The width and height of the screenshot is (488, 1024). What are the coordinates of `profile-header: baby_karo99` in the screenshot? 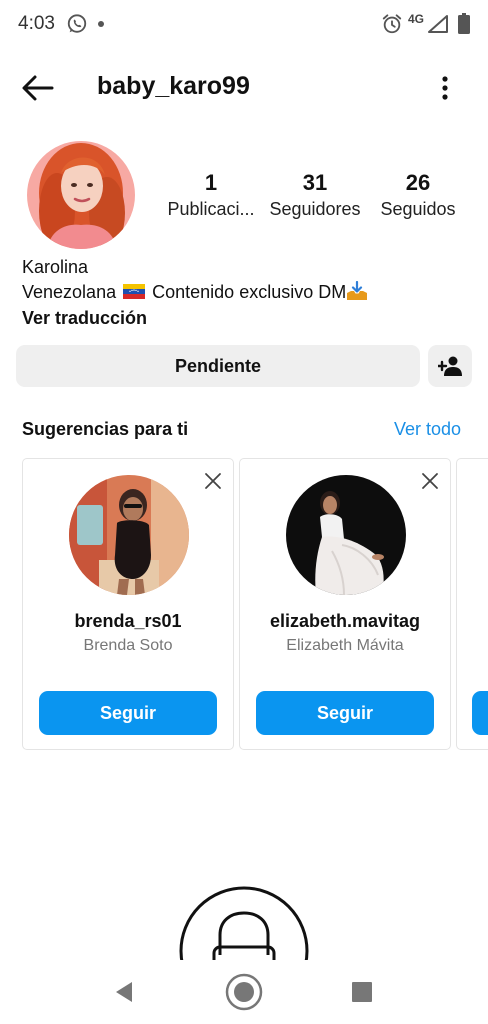 It's located at (244, 88).